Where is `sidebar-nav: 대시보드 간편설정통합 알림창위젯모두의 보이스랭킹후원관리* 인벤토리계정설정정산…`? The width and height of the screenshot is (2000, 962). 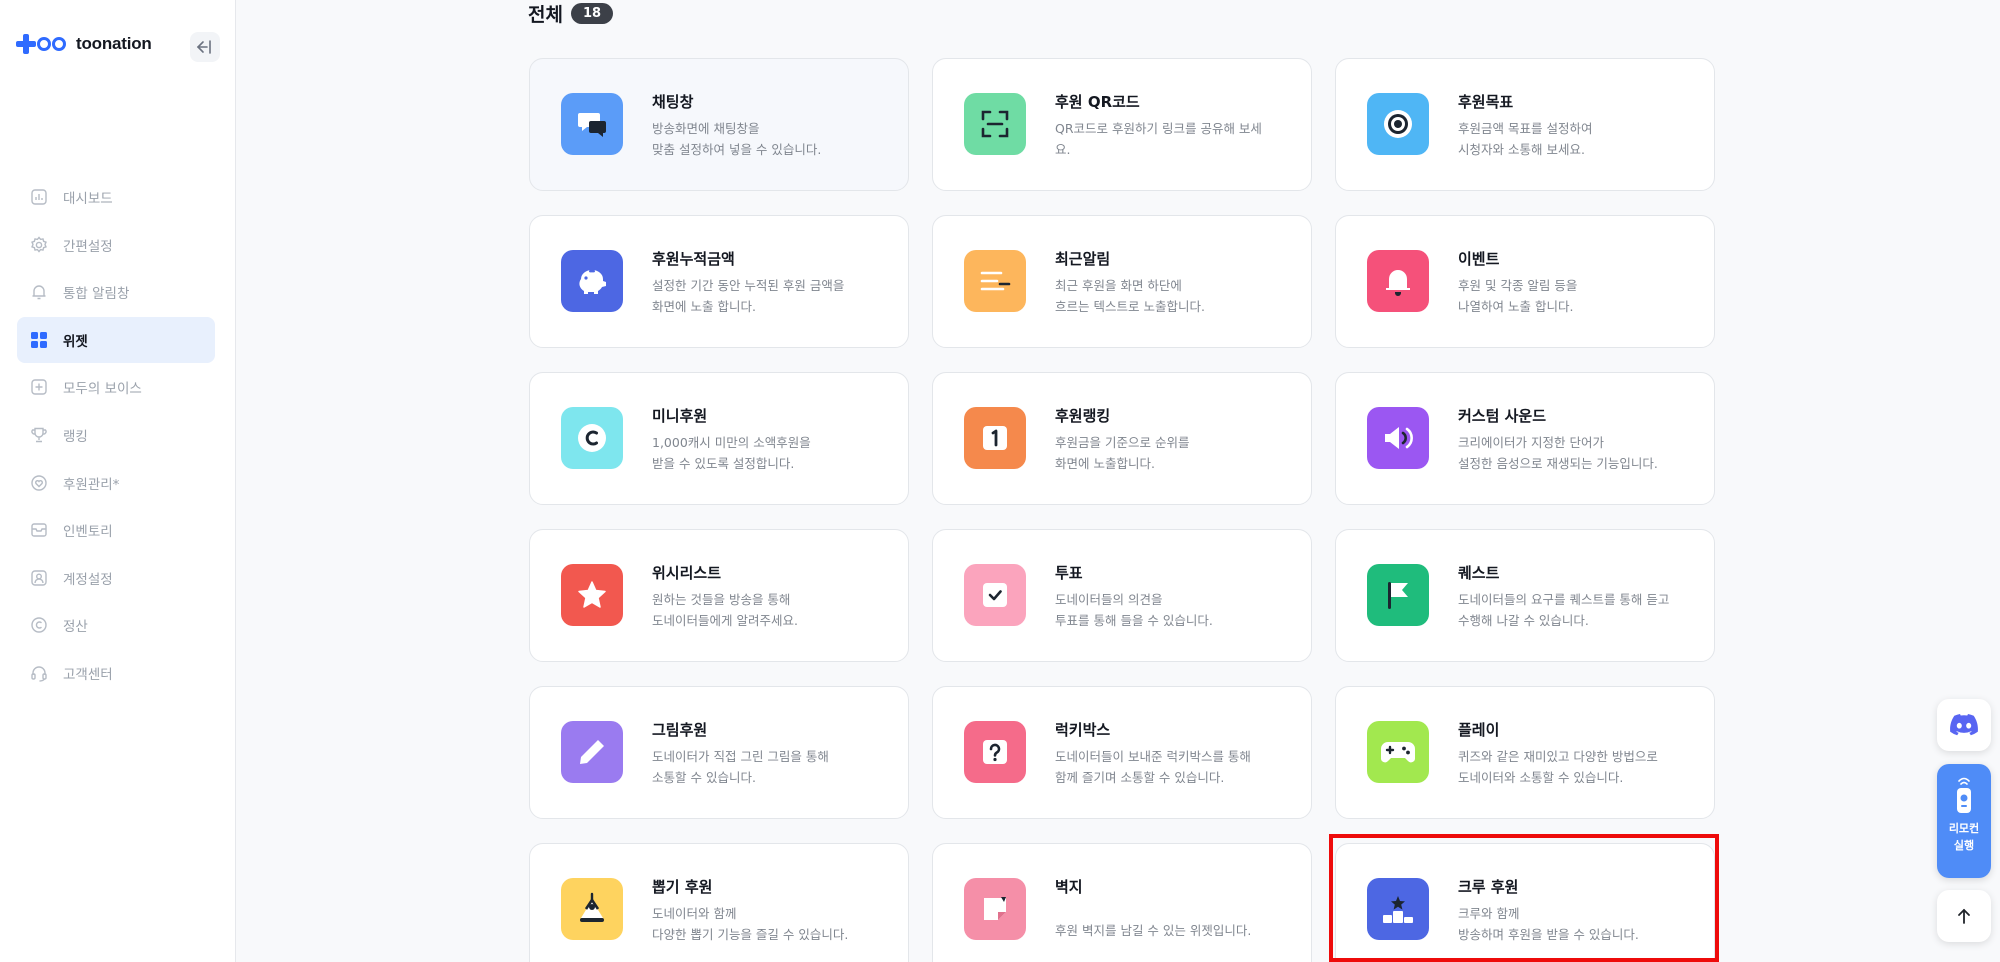 sidebar-nav: 대시보드 간편설정통합 알림창위젯모두의 보이스랭킹후원관리* 인벤토리계정설정정산… is located at coordinates (116, 436).